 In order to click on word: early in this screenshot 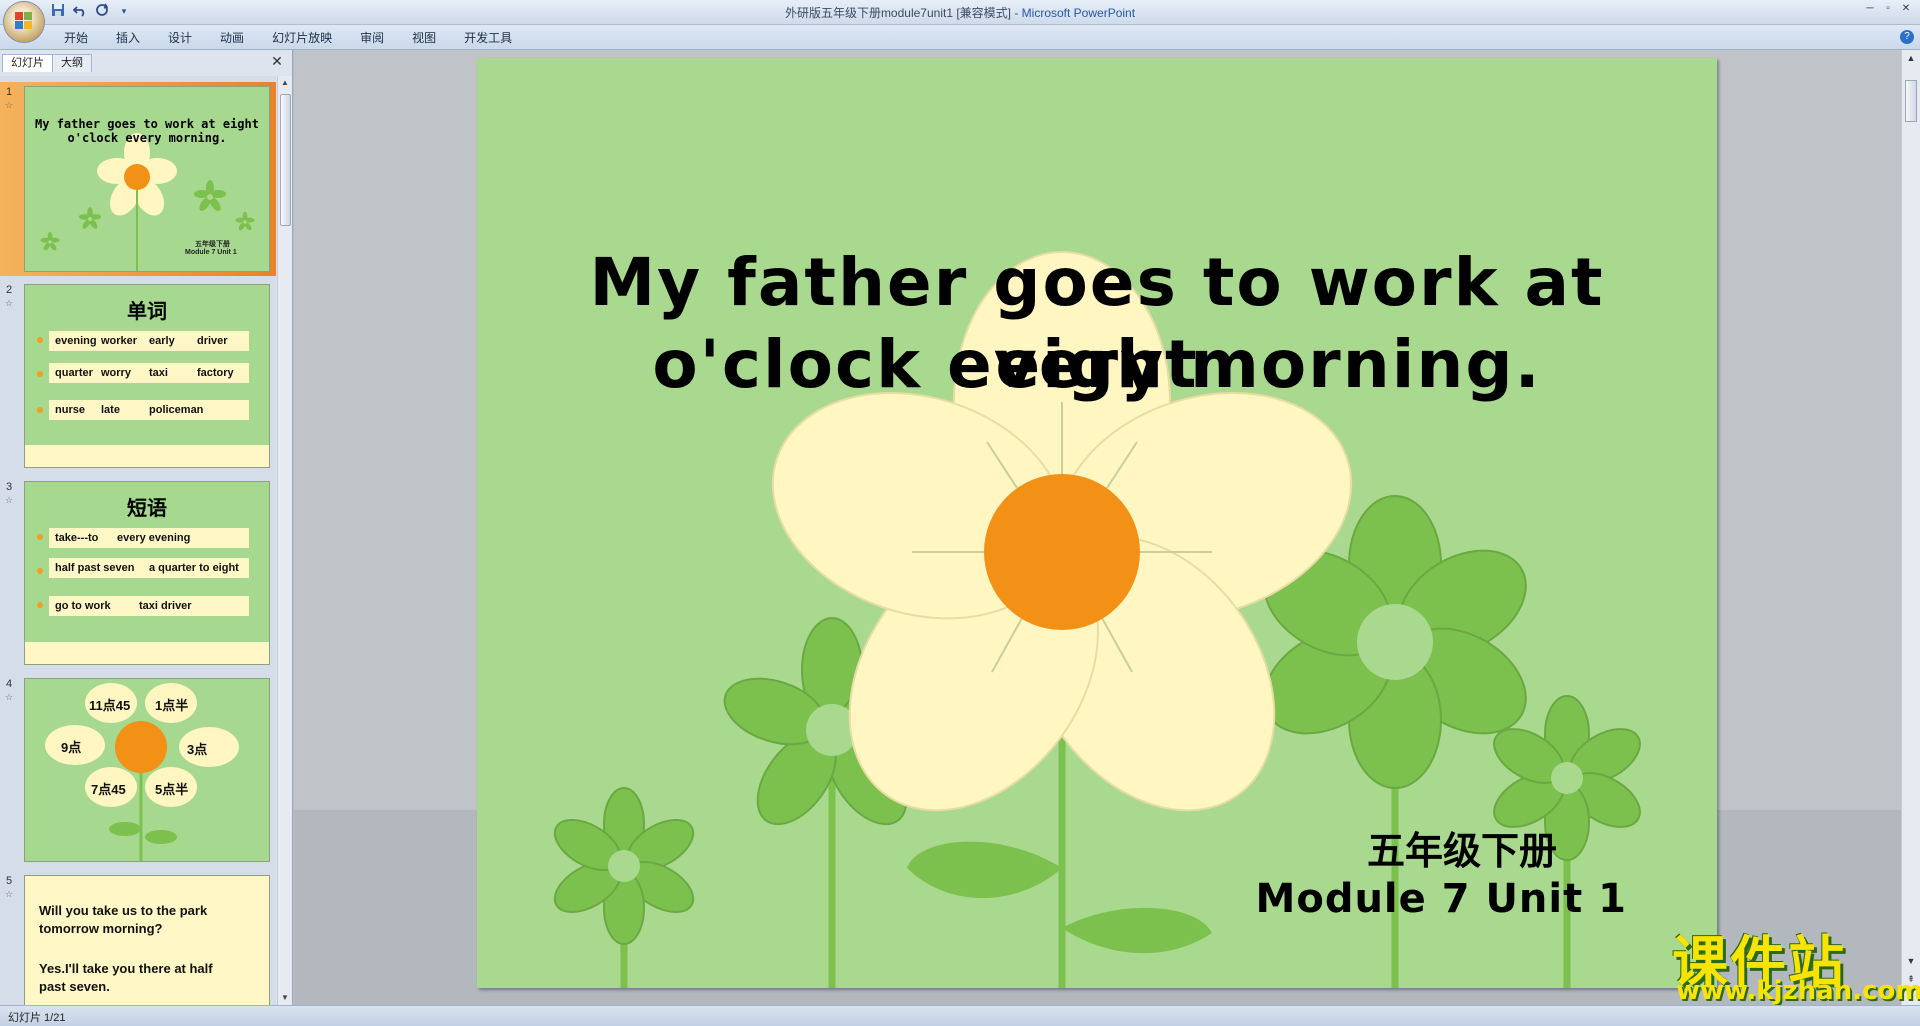, I will do `click(162, 341)`.